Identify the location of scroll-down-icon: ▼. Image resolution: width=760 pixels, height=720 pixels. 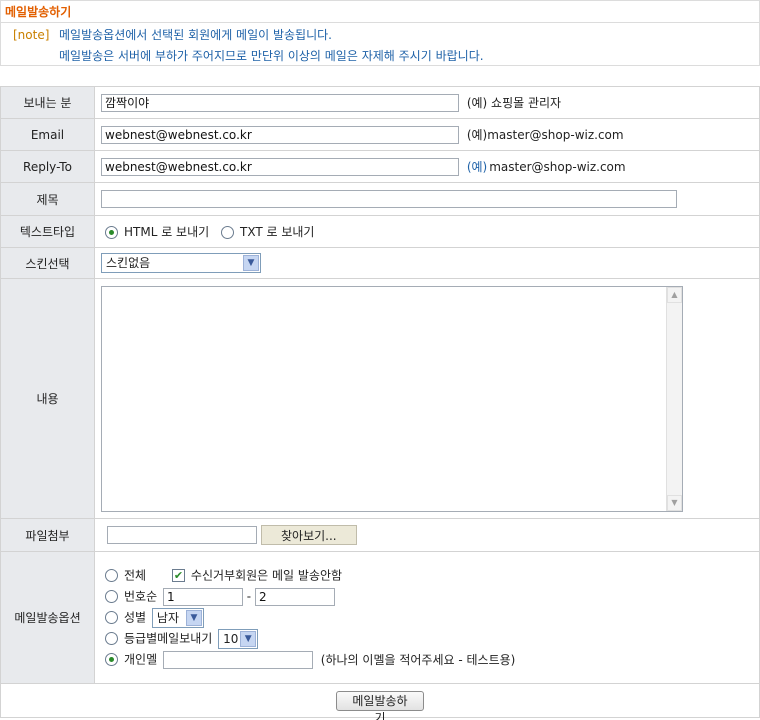
(674, 502).